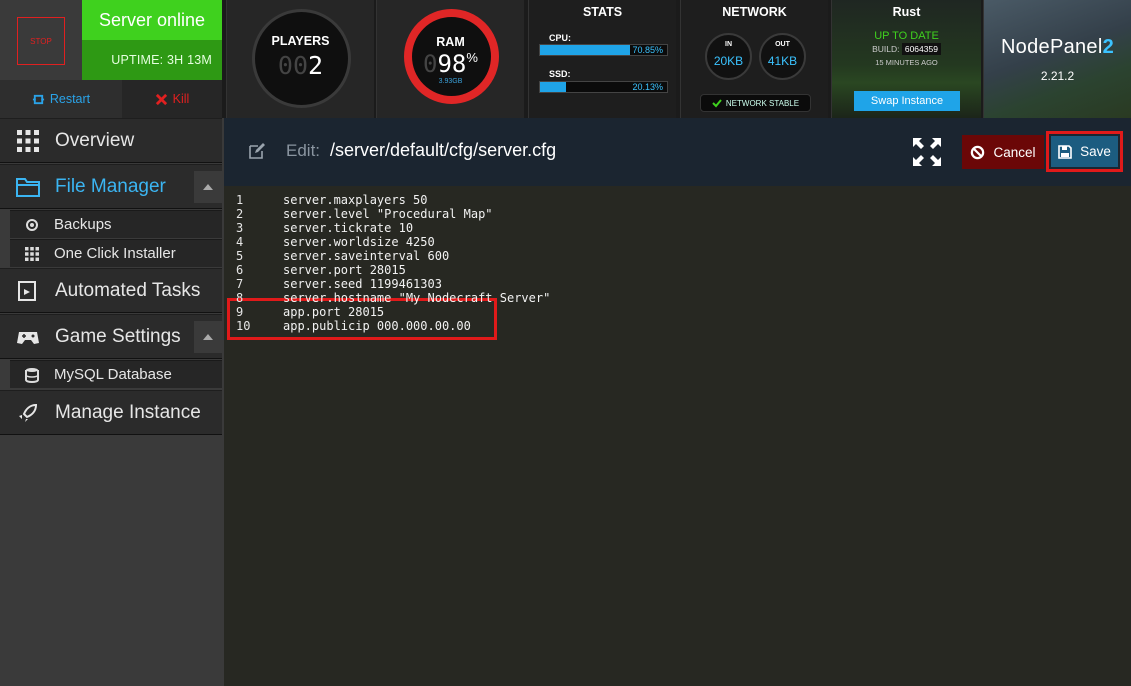 This screenshot has width=1131, height=686. What do you see at coordinates (116, 224) in the screenshot?
I see `sidebar-item-backups: Backups` at bounding box center [116, 224].